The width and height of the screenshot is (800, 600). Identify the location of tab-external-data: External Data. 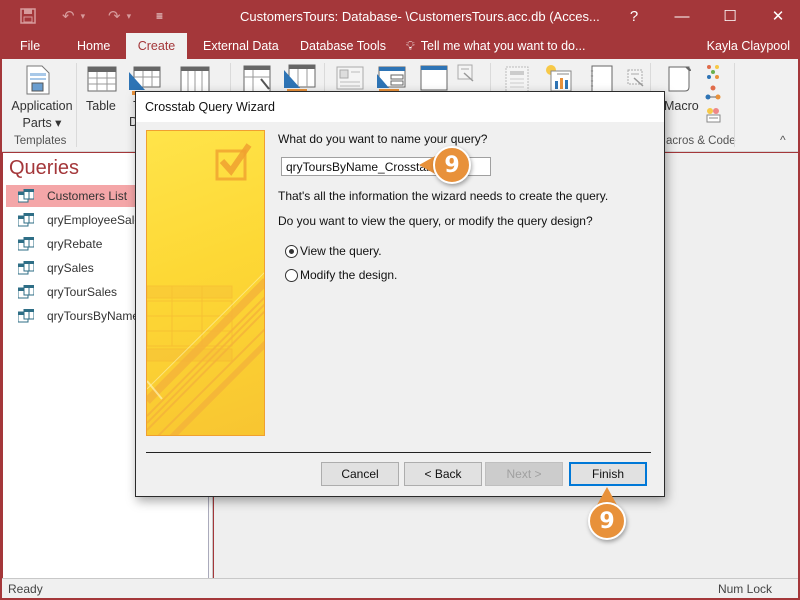
(241, 46).